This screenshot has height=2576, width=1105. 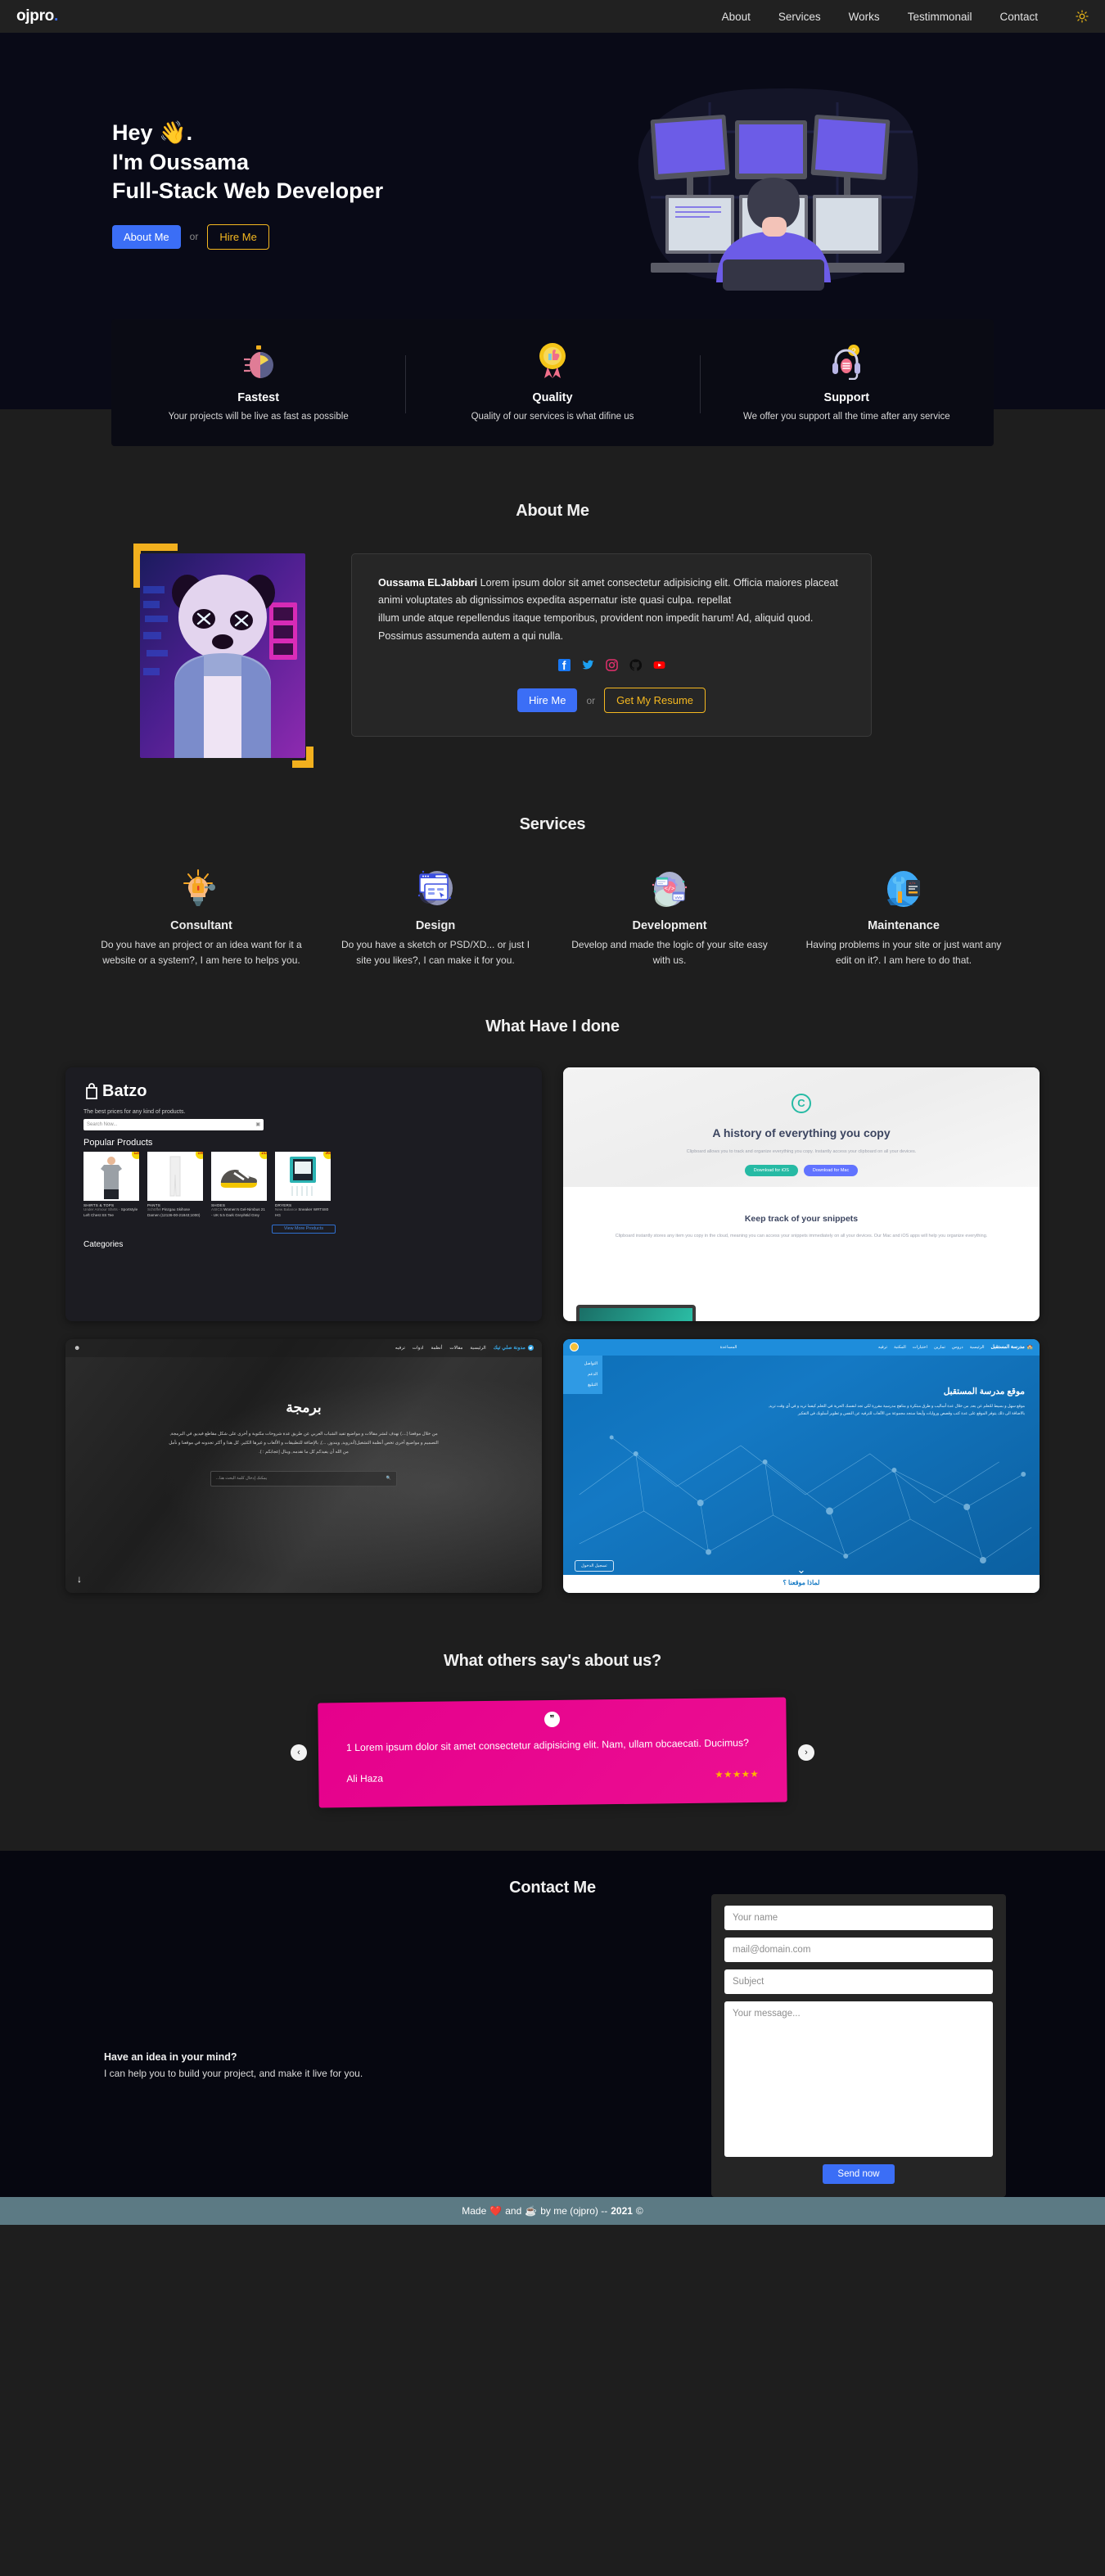 What do you see at coordinates (904, 888) in the screenshot?
I see `wrench-screwdriver-icon: </>` at bounding box center [904, 888].